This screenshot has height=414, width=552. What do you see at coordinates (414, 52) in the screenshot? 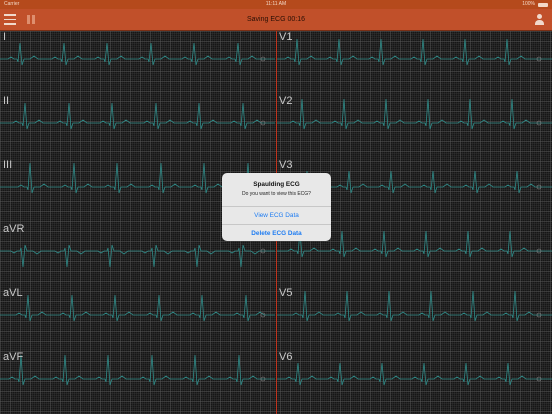
I see `ecg-trace-V1` at bounding box center [414, 52].